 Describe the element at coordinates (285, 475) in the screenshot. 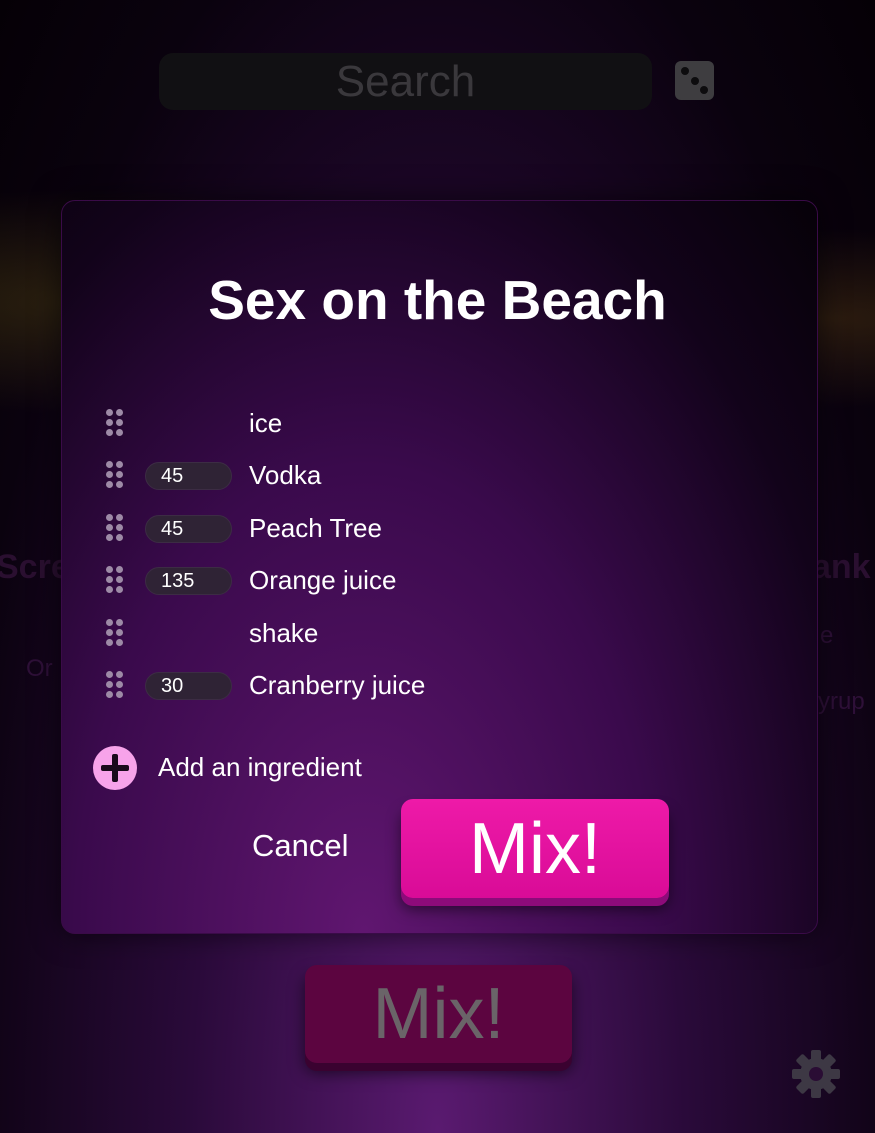

I see `ingredient-name: Vodka` at that location.